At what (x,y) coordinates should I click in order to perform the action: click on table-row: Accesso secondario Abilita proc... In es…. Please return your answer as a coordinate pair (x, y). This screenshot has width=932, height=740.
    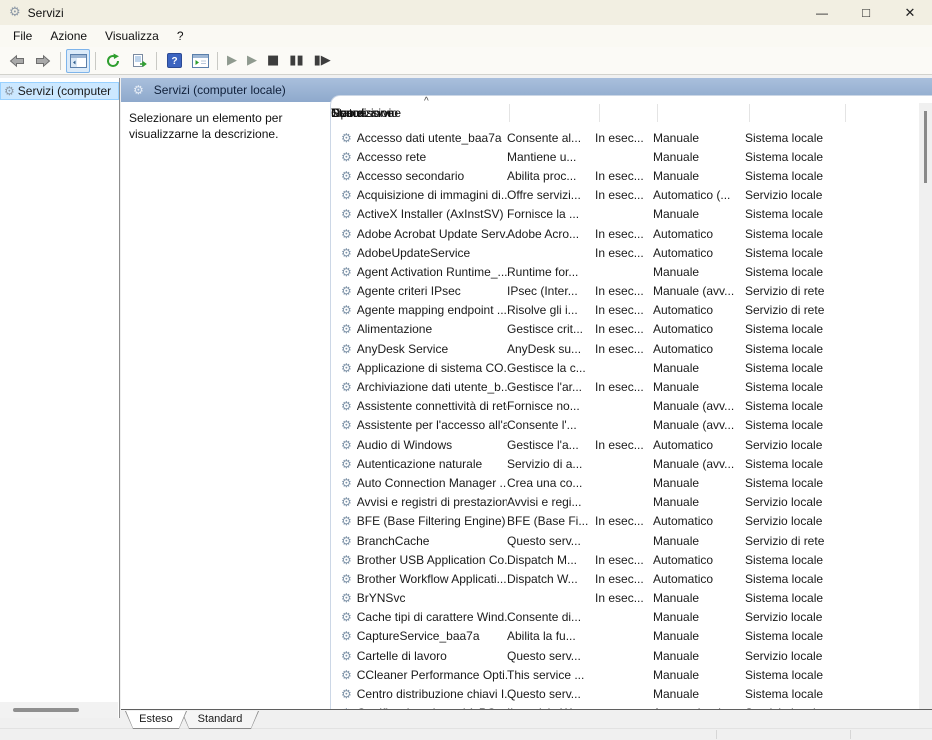
    Looking at the image, I should click on (624, 175).